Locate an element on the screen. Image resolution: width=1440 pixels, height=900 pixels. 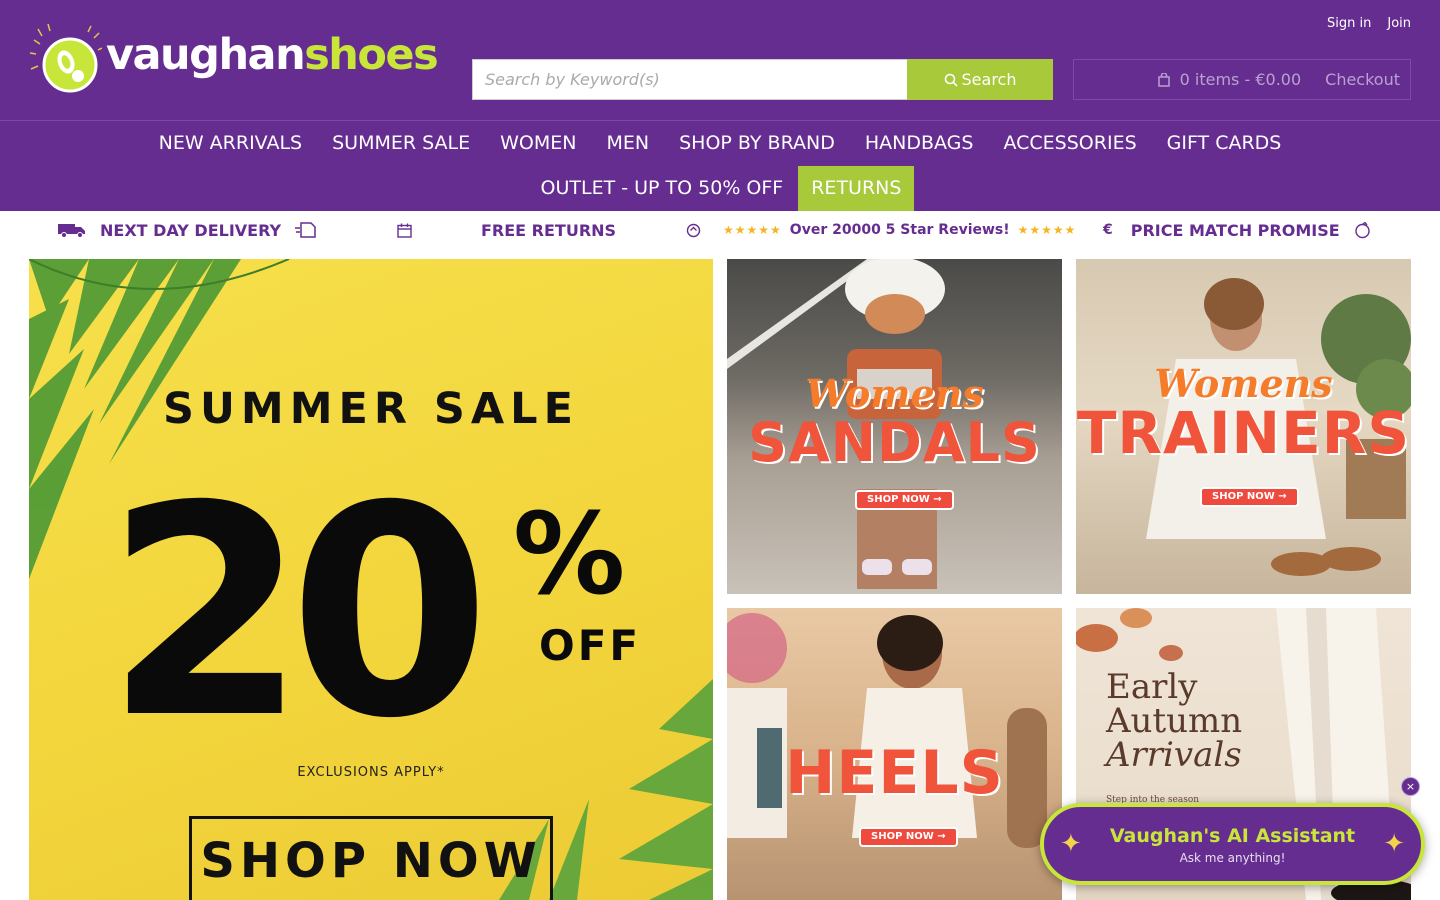
cart-icon is located at coordinates (1163, 79).